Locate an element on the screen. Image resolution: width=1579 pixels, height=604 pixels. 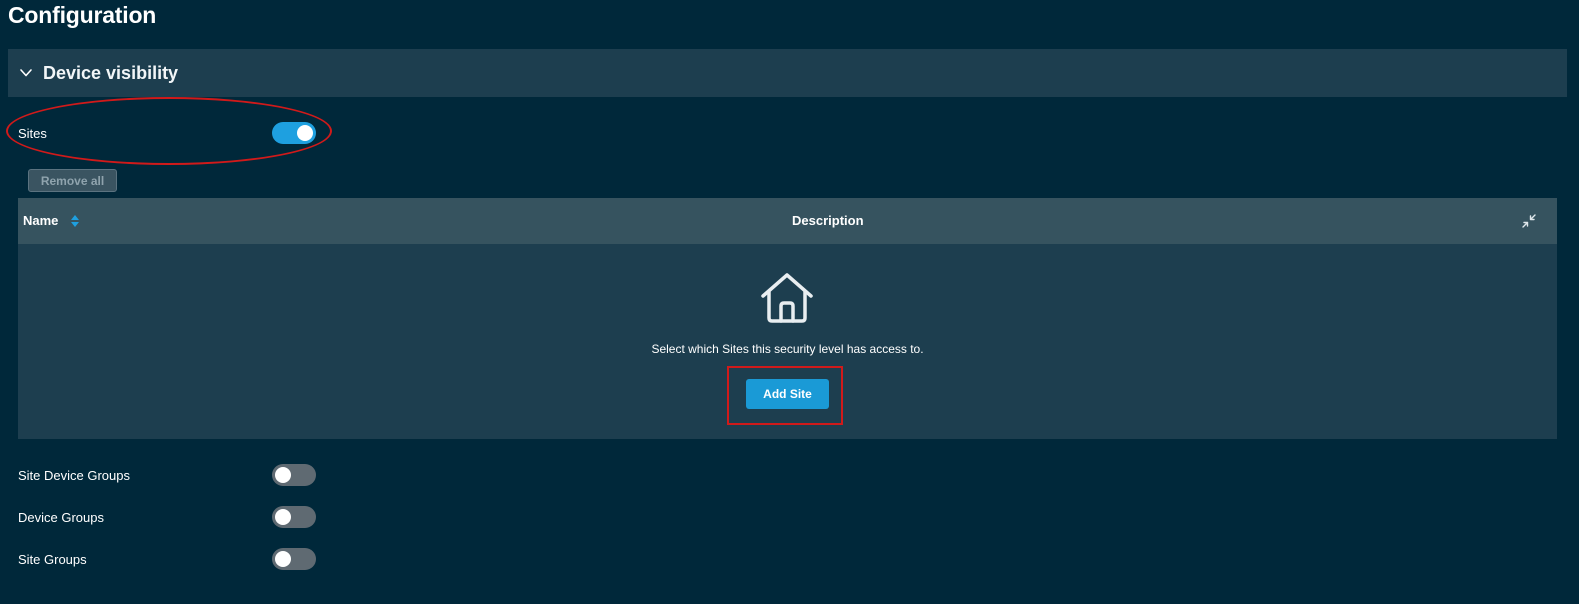
table-header: Name Description is located at coordinates (787, 221).